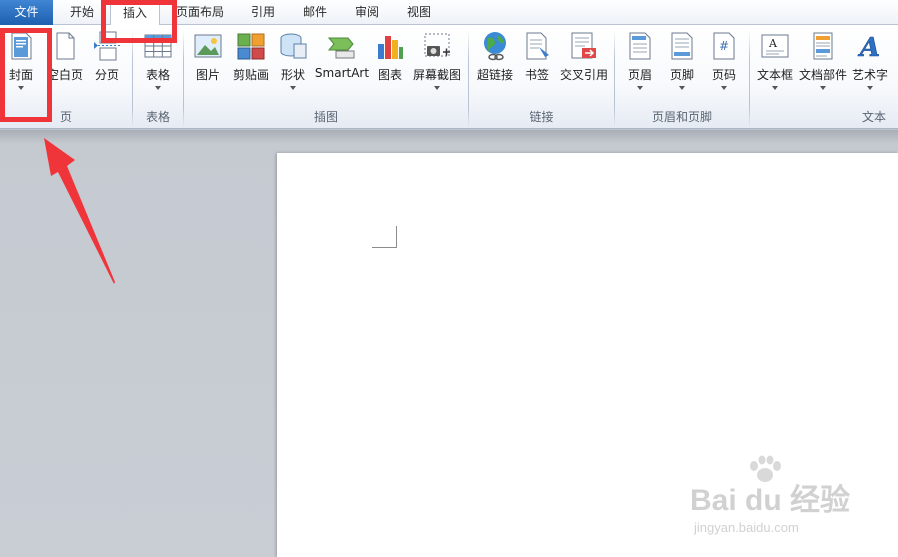 Image resolution: width=898 pixels, height=557 pixels. I want to click on watermark-url: jingyan.baidu.com, so click(746, 527).